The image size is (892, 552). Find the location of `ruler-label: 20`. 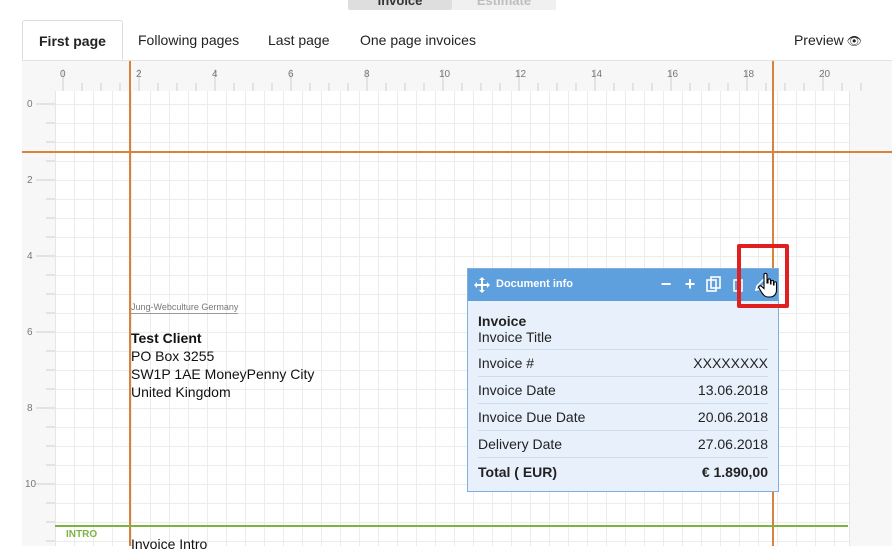

ruler-label: 20 is located at coordinates (825, 74).